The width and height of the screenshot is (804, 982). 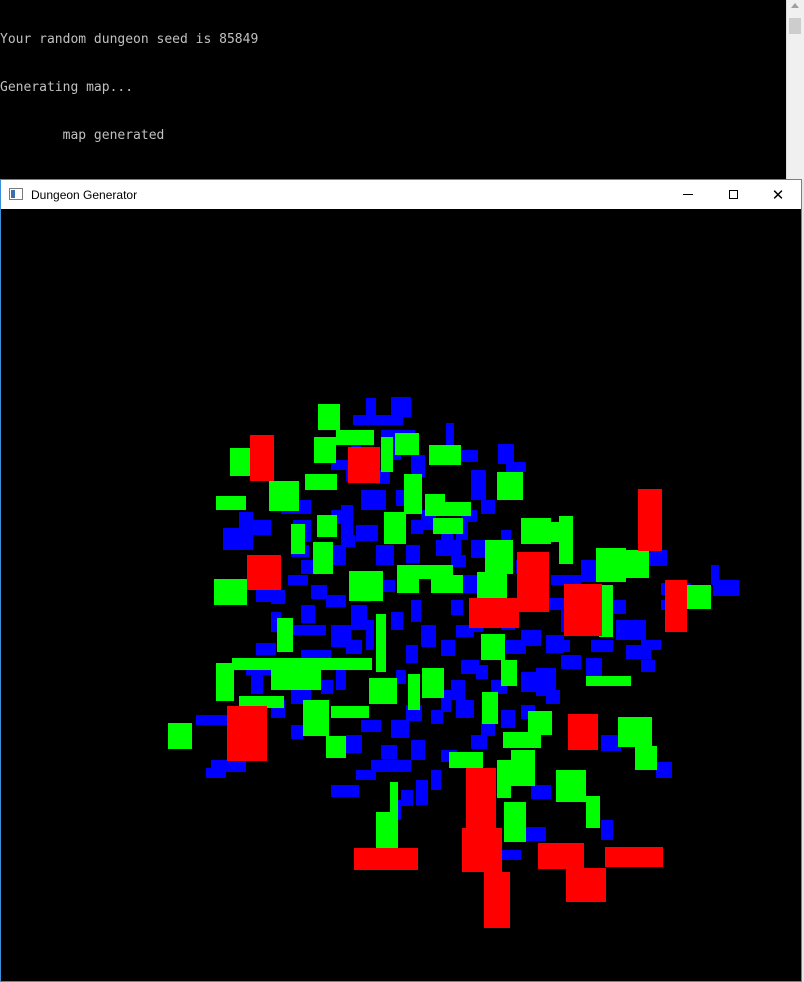 What do you see at coordinates (401, 194) in the screenshot?
I see `title-bar: Dungeon Generator ✕` at bounding box center [401, 194].